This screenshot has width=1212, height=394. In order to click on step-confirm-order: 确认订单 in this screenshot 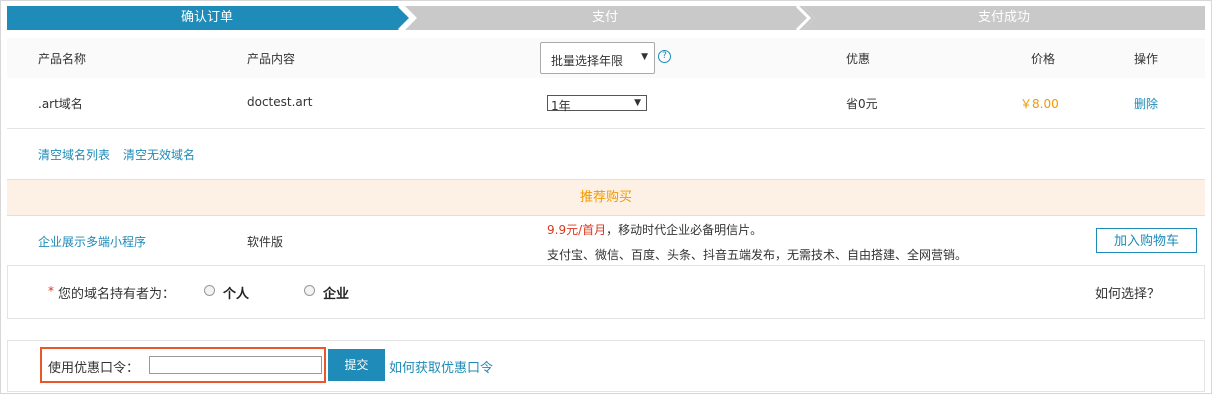, I will do `click(206, 17)`.